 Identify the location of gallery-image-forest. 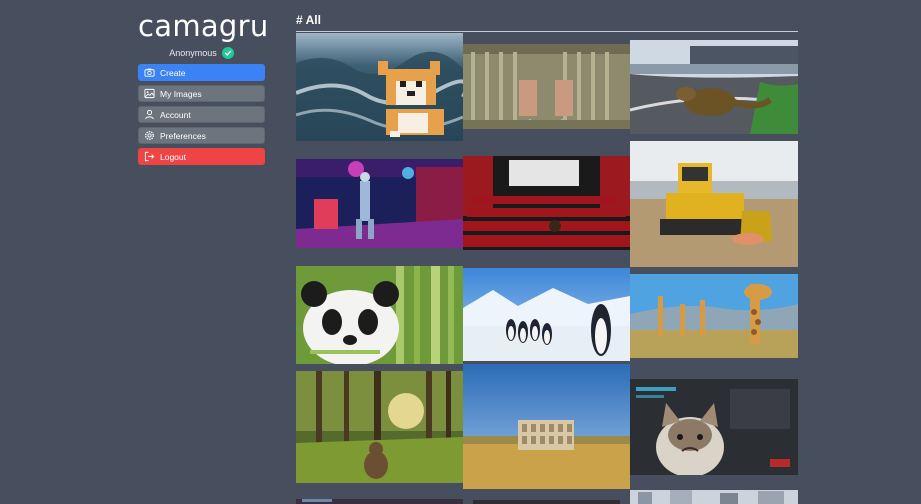
(379, 427).